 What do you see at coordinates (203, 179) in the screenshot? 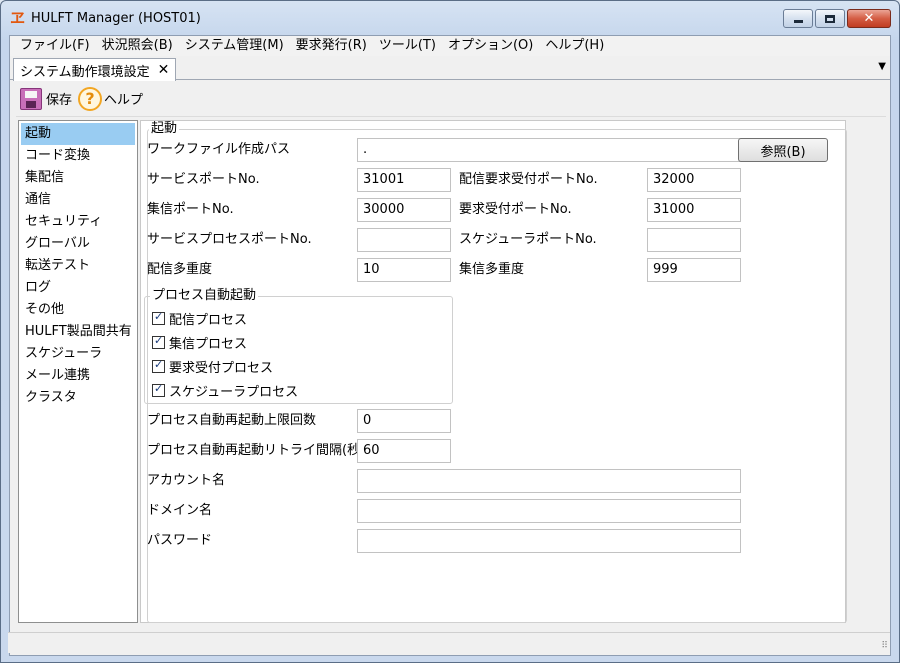
I see `service-port-label: サービスポートNo.` at bounding box center [203, 179].